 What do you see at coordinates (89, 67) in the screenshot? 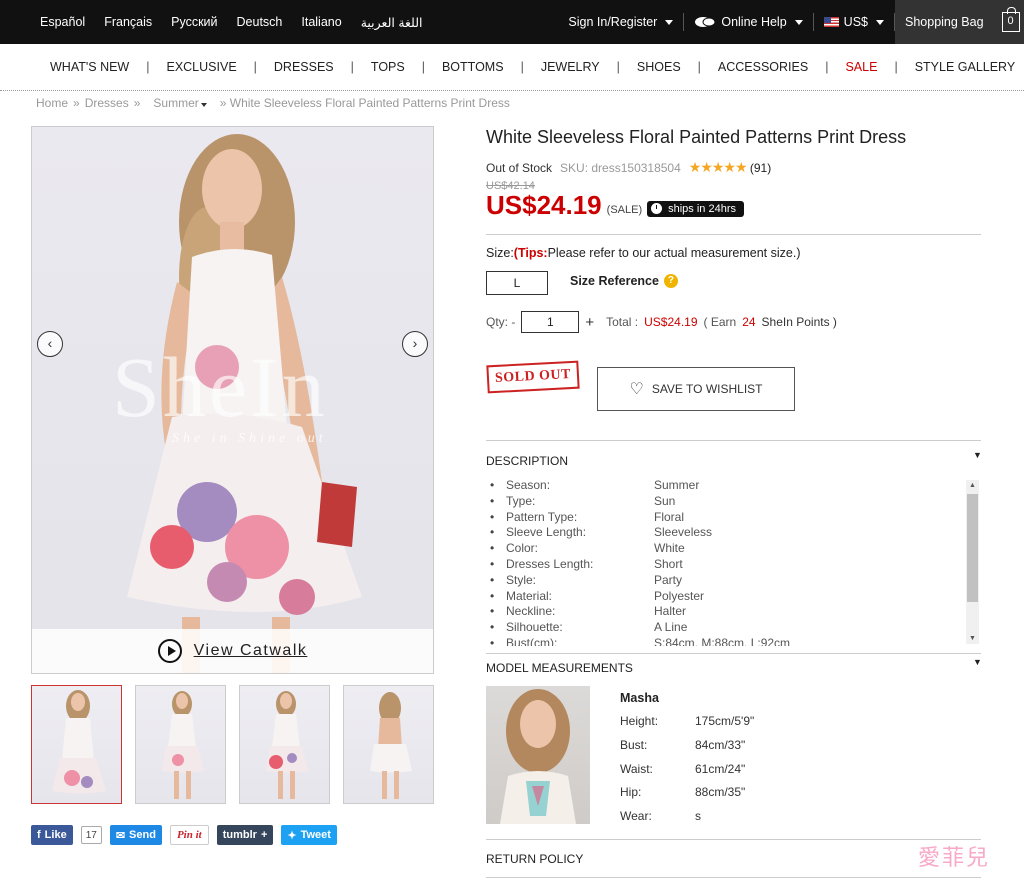
I see `nav-whats-new: WHAT'S NEW` at bounding box center [89, 67].